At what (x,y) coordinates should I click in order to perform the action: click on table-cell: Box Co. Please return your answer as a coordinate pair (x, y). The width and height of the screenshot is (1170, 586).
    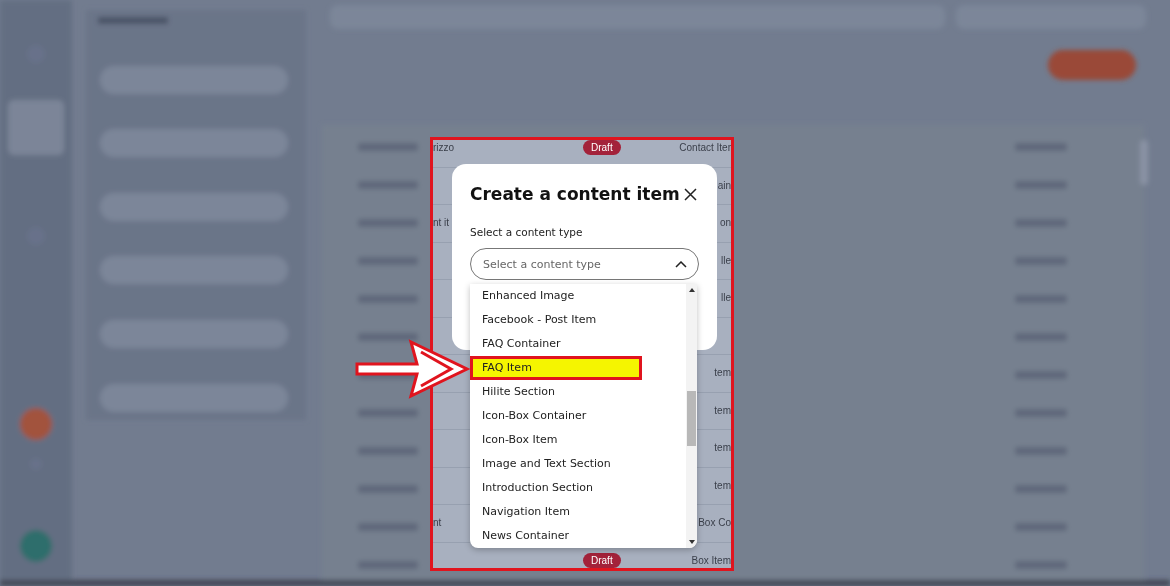
    Looking at the image, I should click on (714, 522).